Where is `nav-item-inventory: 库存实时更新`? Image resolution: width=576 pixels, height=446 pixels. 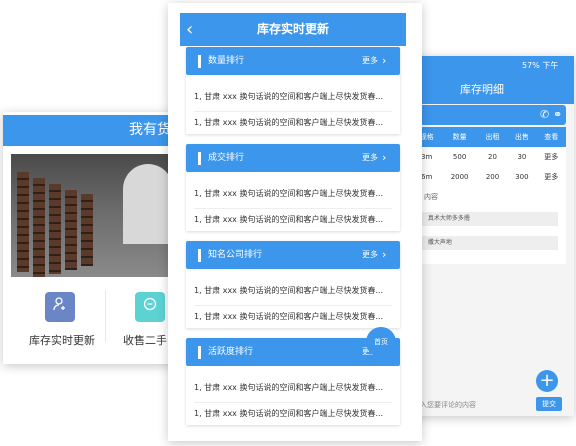
nav-item-inventory: 库存实时更新 is located at coordinates (62, 340).